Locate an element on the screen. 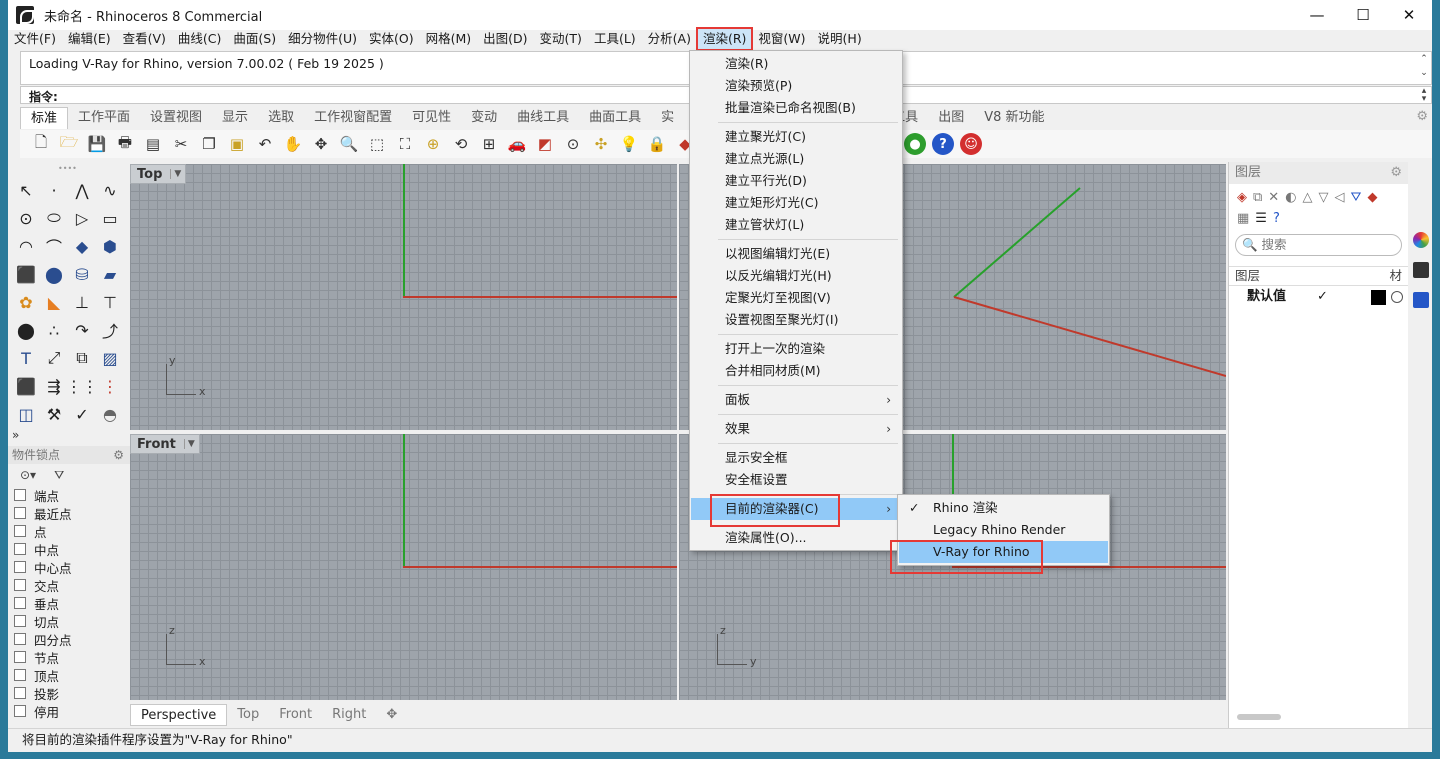  menu-item-panels: 面板 › is located at coordinates (796, 400).